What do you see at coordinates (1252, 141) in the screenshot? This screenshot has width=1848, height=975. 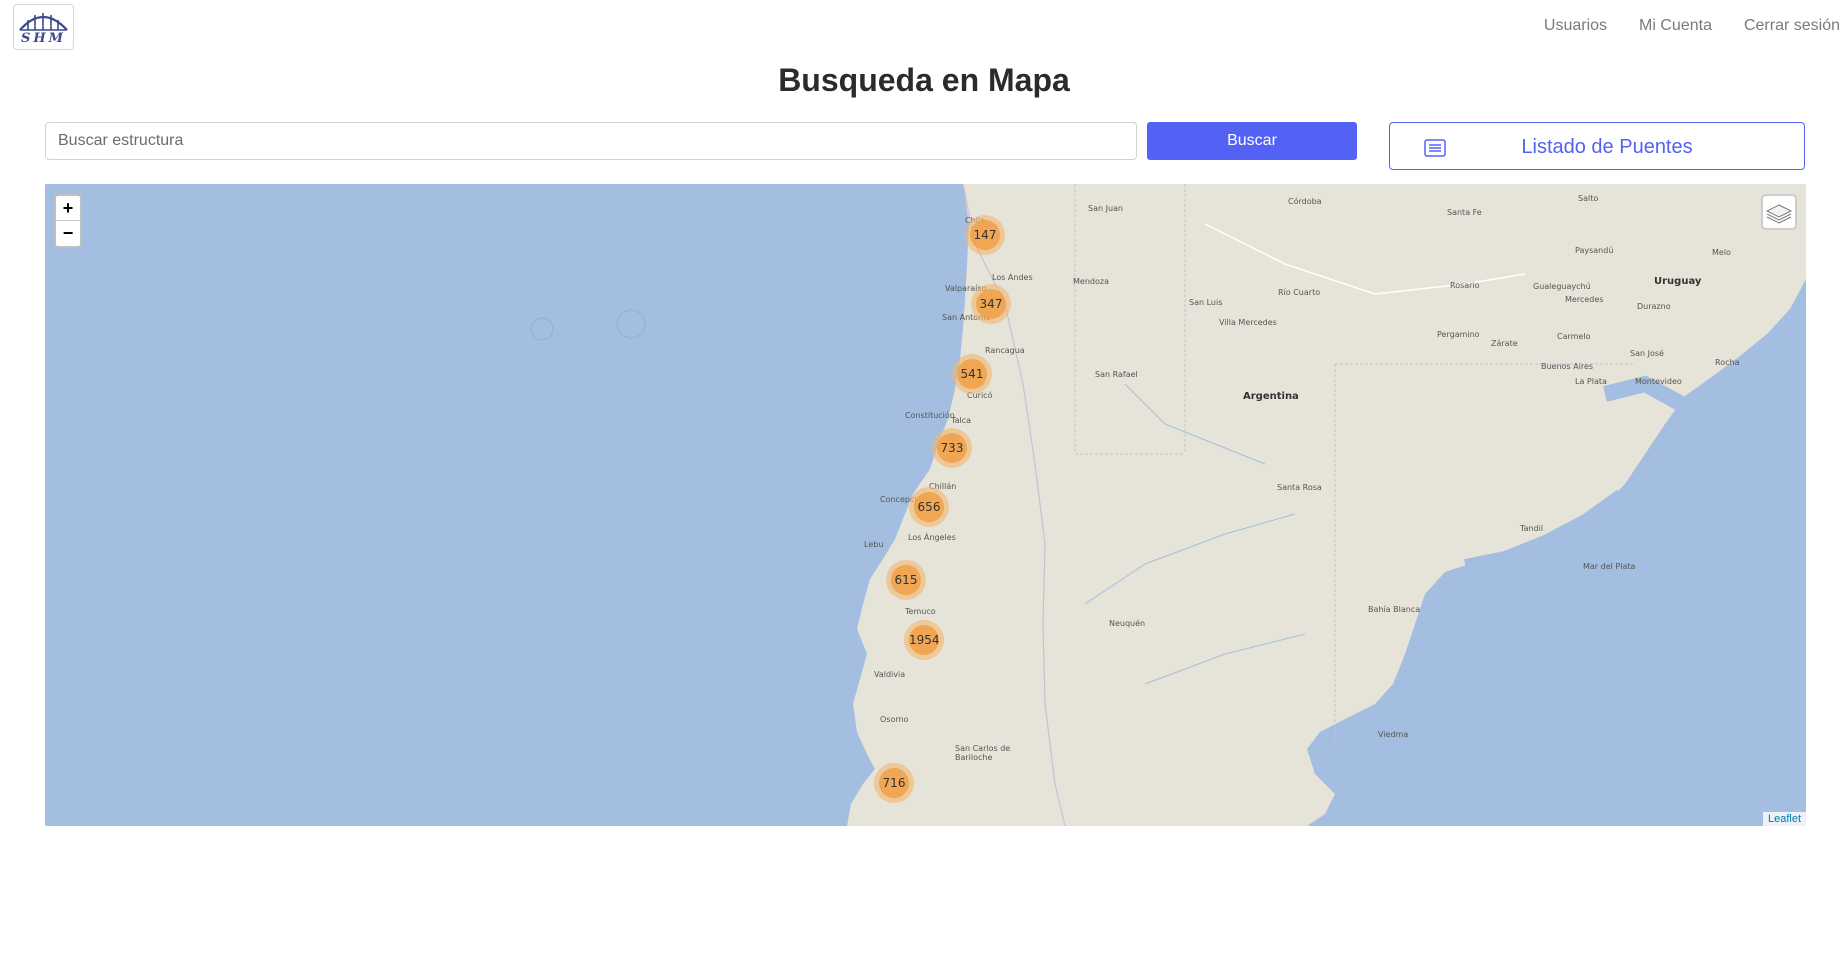 I see `search-button: Buscar` at bounding box center [1252, 141].